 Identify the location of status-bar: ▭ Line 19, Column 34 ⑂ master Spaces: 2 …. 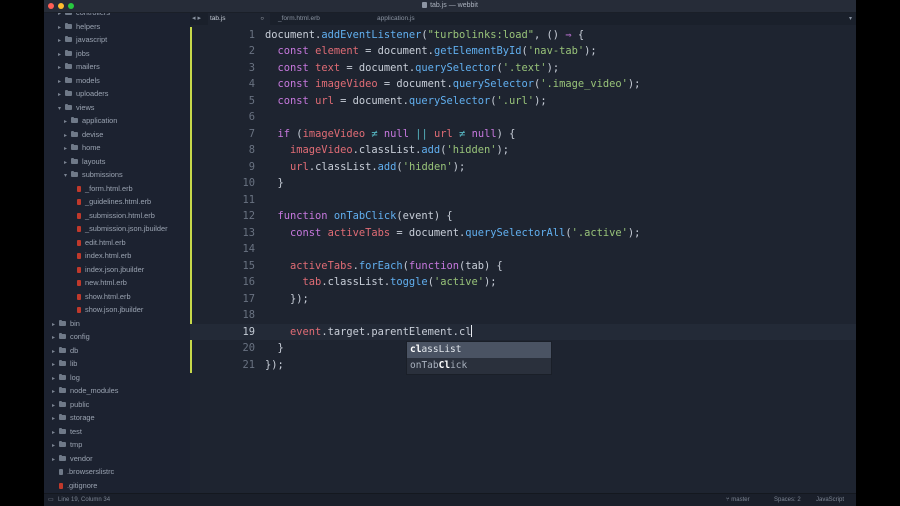
(450, 499).